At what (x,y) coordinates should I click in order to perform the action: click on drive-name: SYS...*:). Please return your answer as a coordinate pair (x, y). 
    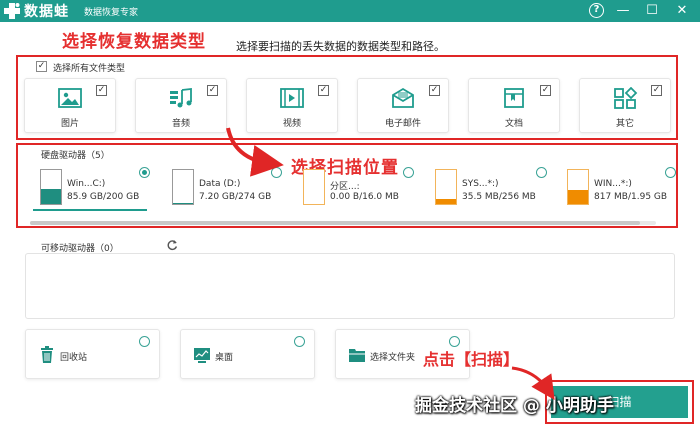
    Looking at the image, I should click on (480, 184).